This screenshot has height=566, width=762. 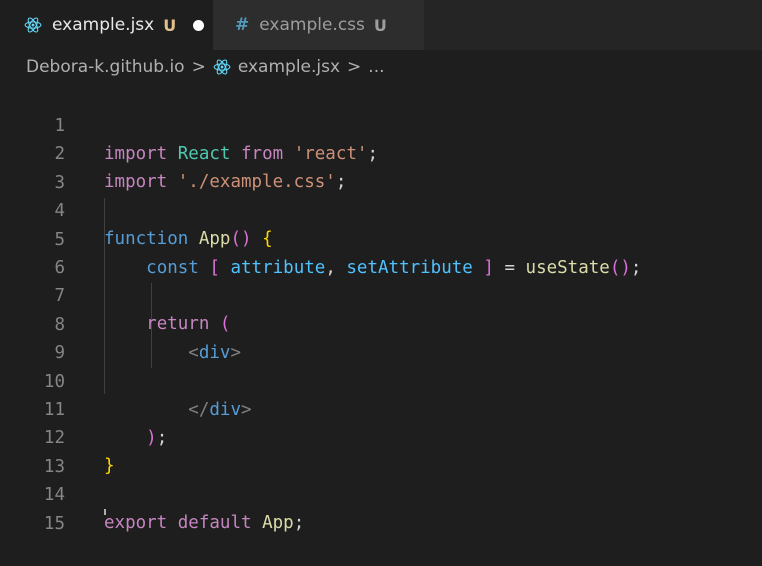 I want to click on code-line: 6, so click(x=381, y=252).